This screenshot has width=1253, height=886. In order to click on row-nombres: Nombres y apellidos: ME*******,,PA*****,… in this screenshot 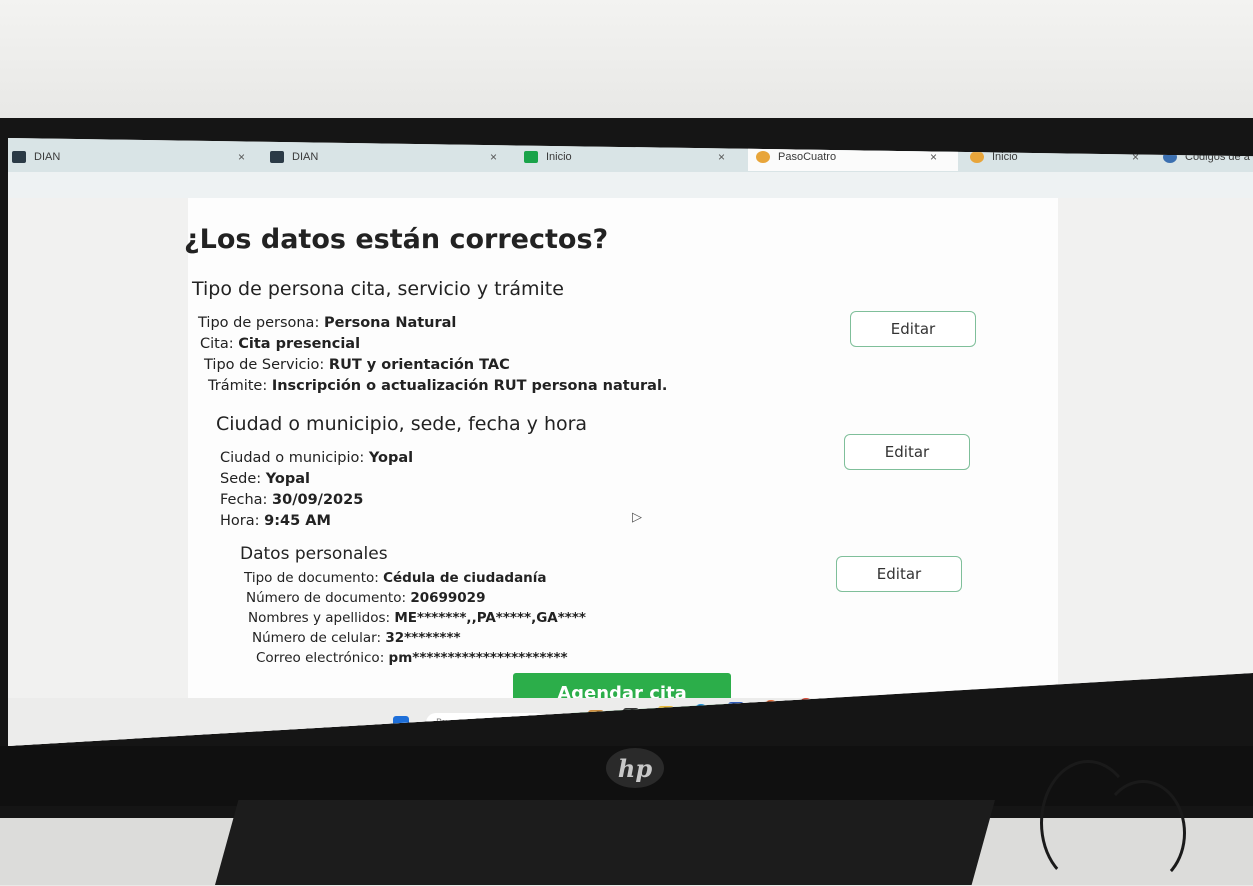, I will do `click(417, 618)`.